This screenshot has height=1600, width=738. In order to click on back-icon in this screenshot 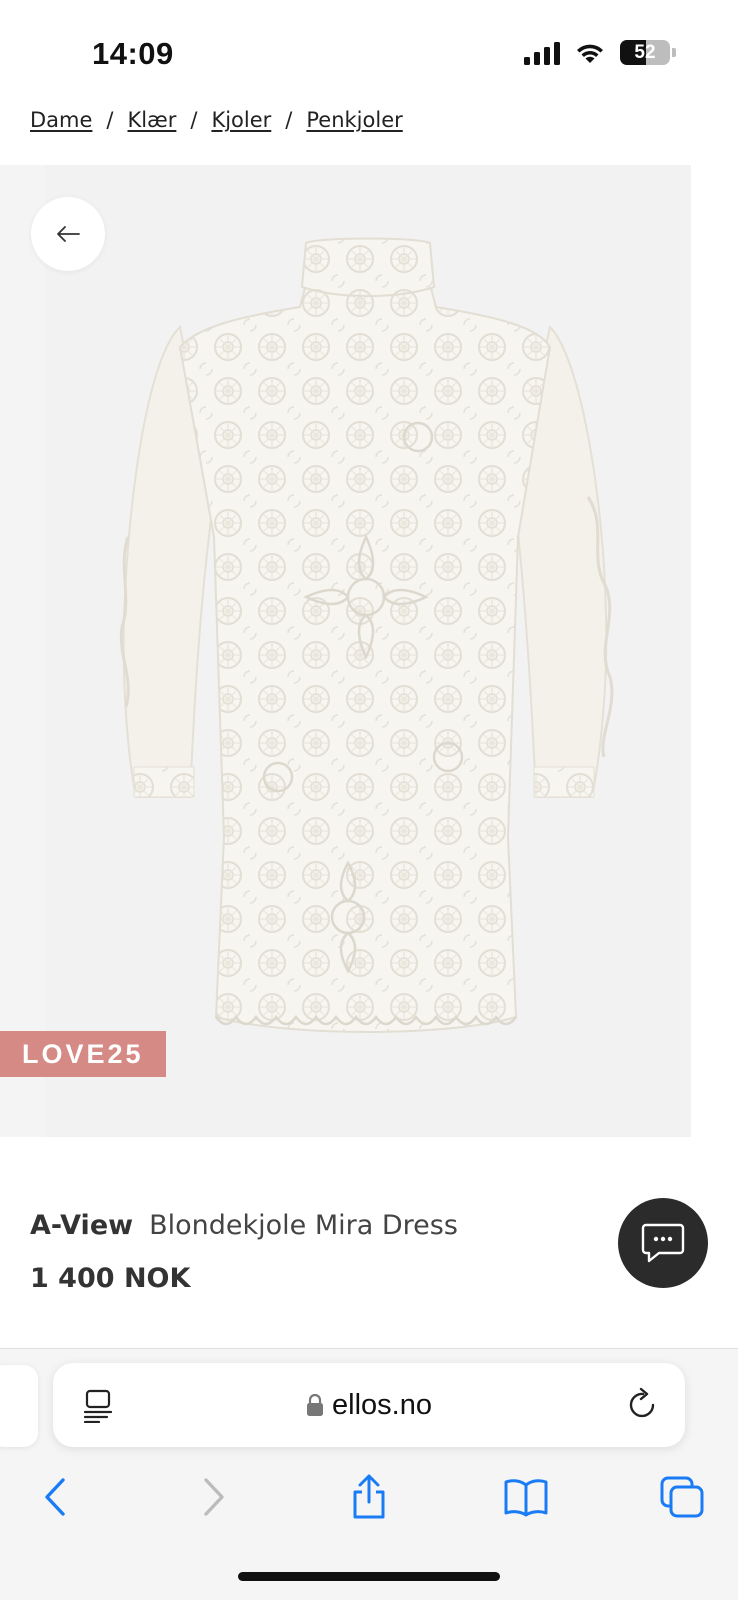, I will do `click(55, 1497)`.